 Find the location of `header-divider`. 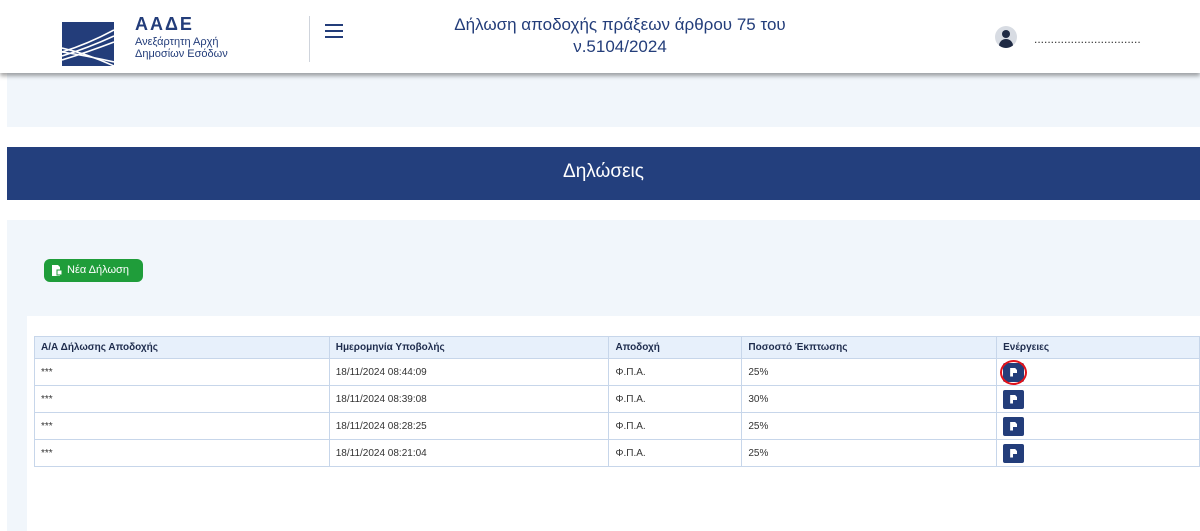

header-divider is located at coordinates (309, 39).